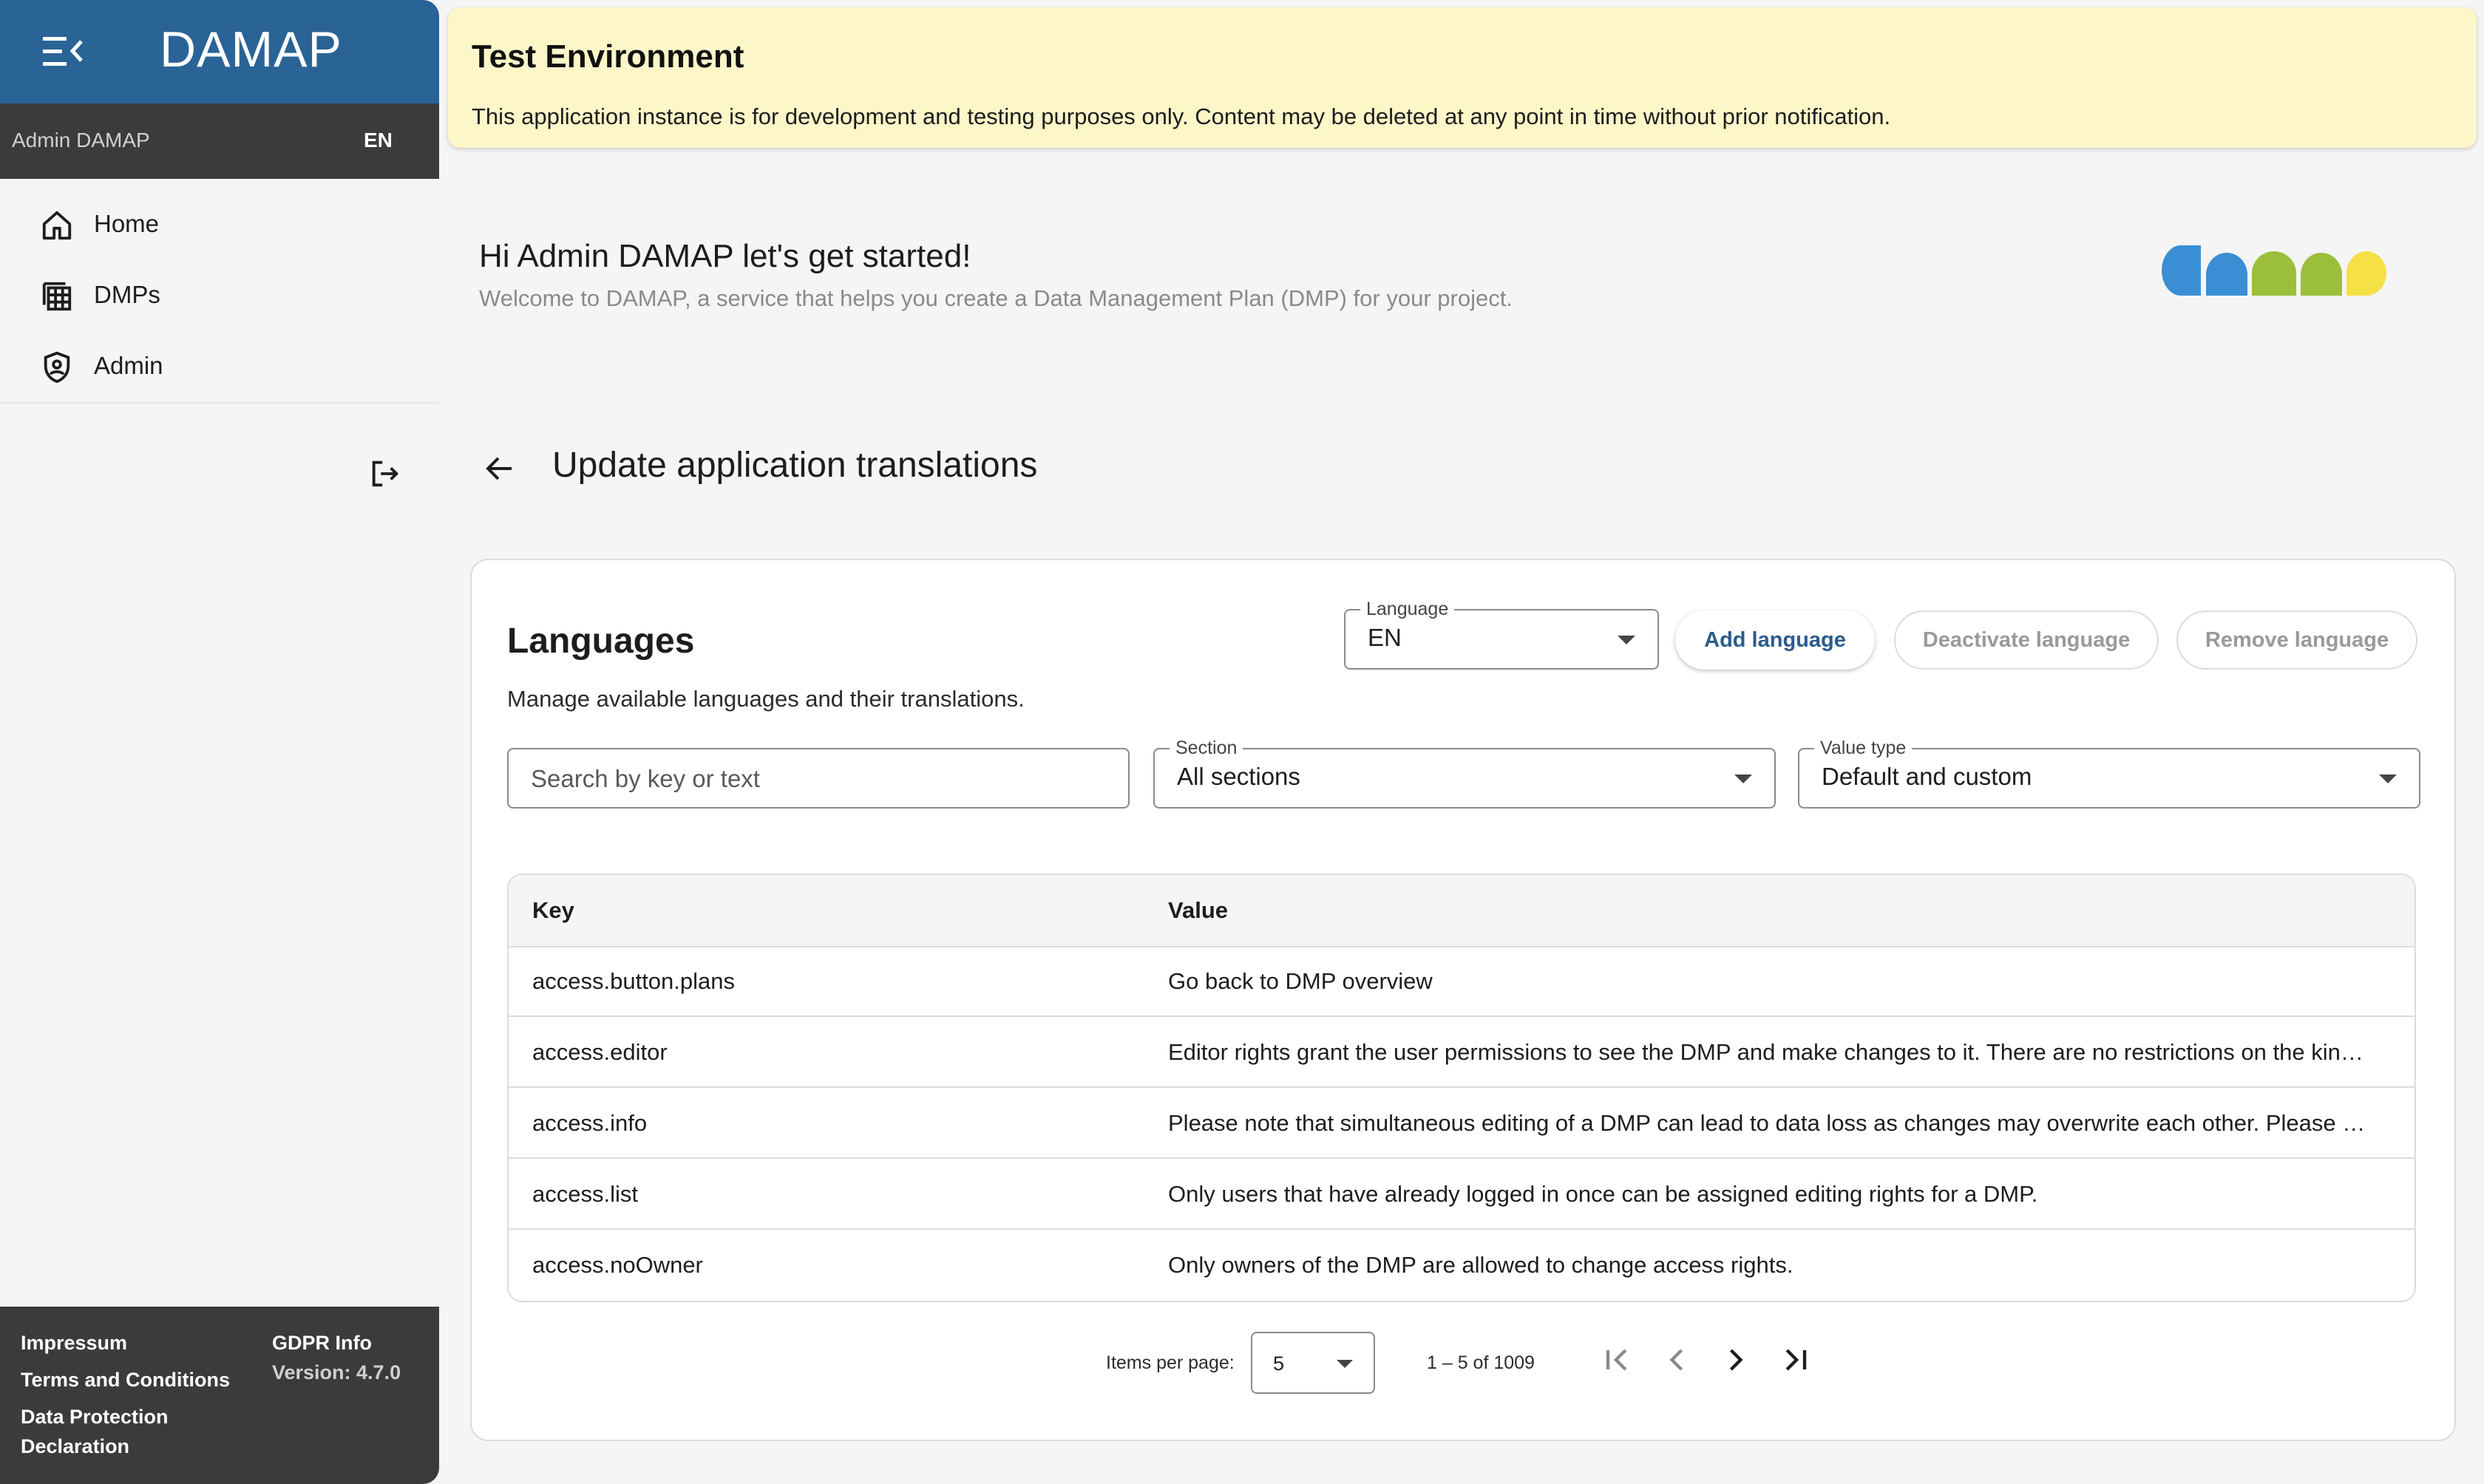 The width and height of the screenshot is (2484, 1484). What do you see at coordinates (1775, 640) in the screenshot?
I see `add-language-button: Add language` at bounding box center [1775, 640].